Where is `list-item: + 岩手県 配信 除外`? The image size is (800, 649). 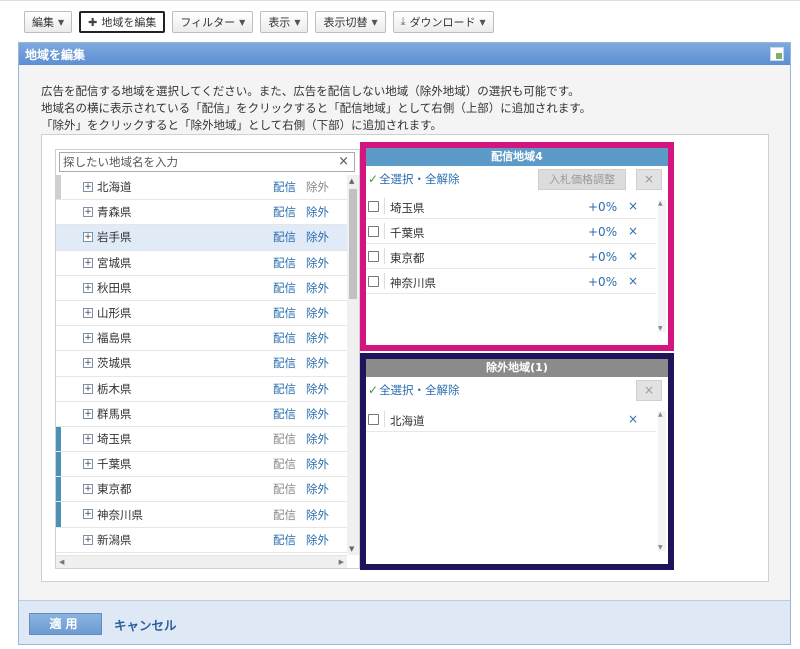 list-item: + 岩手県 配信 除外 is located at coordinates (201, 238).